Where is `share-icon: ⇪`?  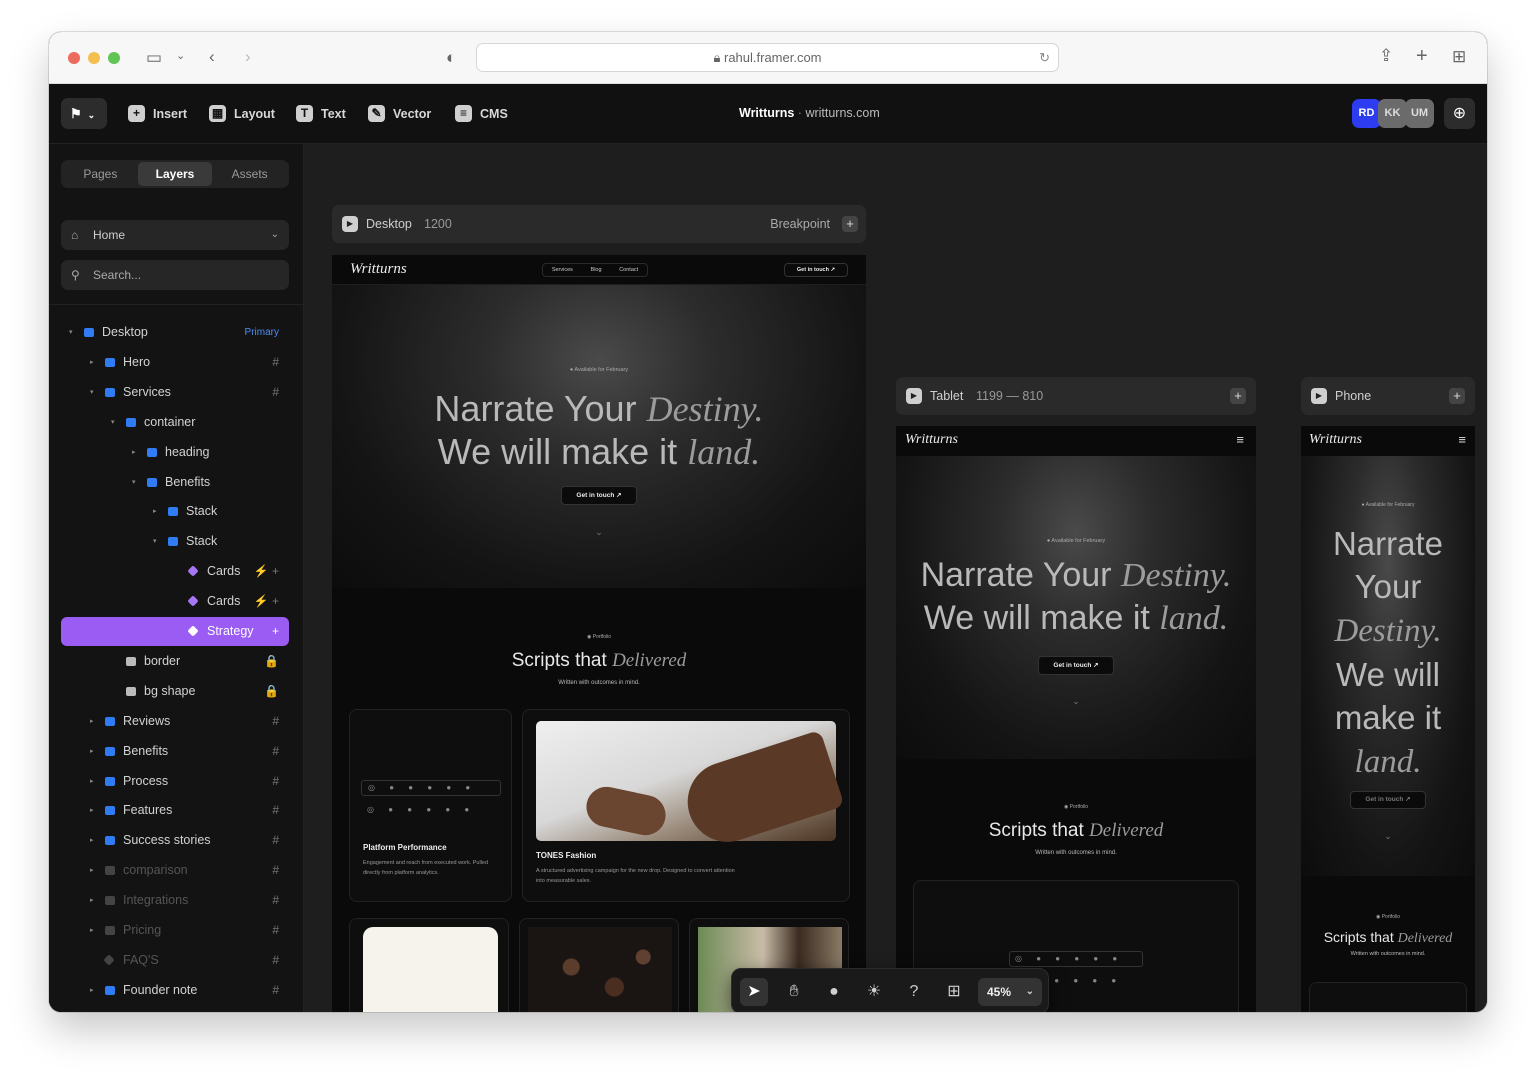
share-icon: ⇪ is located at coordinates (1386, 55).